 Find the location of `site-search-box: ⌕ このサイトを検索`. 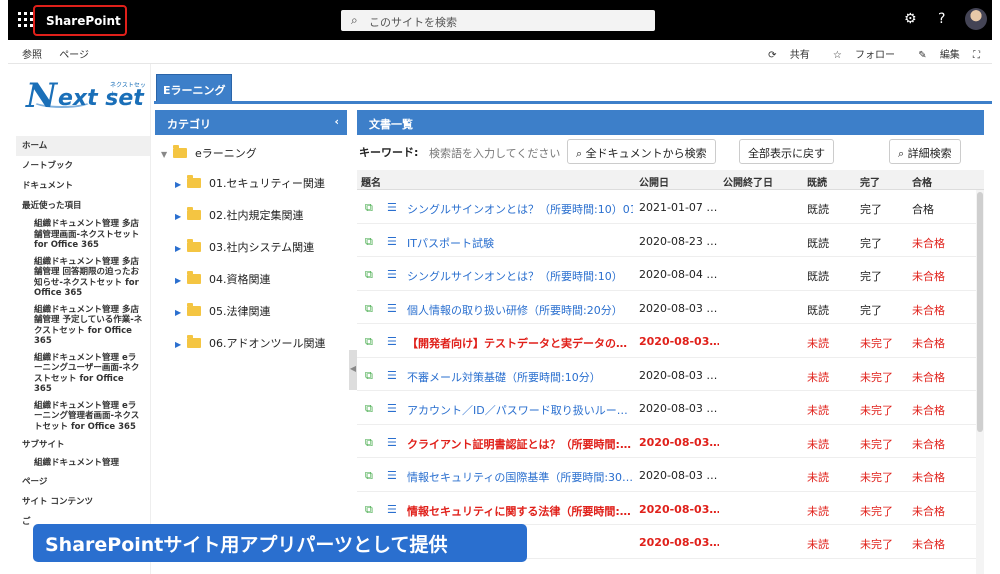

site-search-box: ⌕ このサイトを検索 is located at coordinates (498, 20).